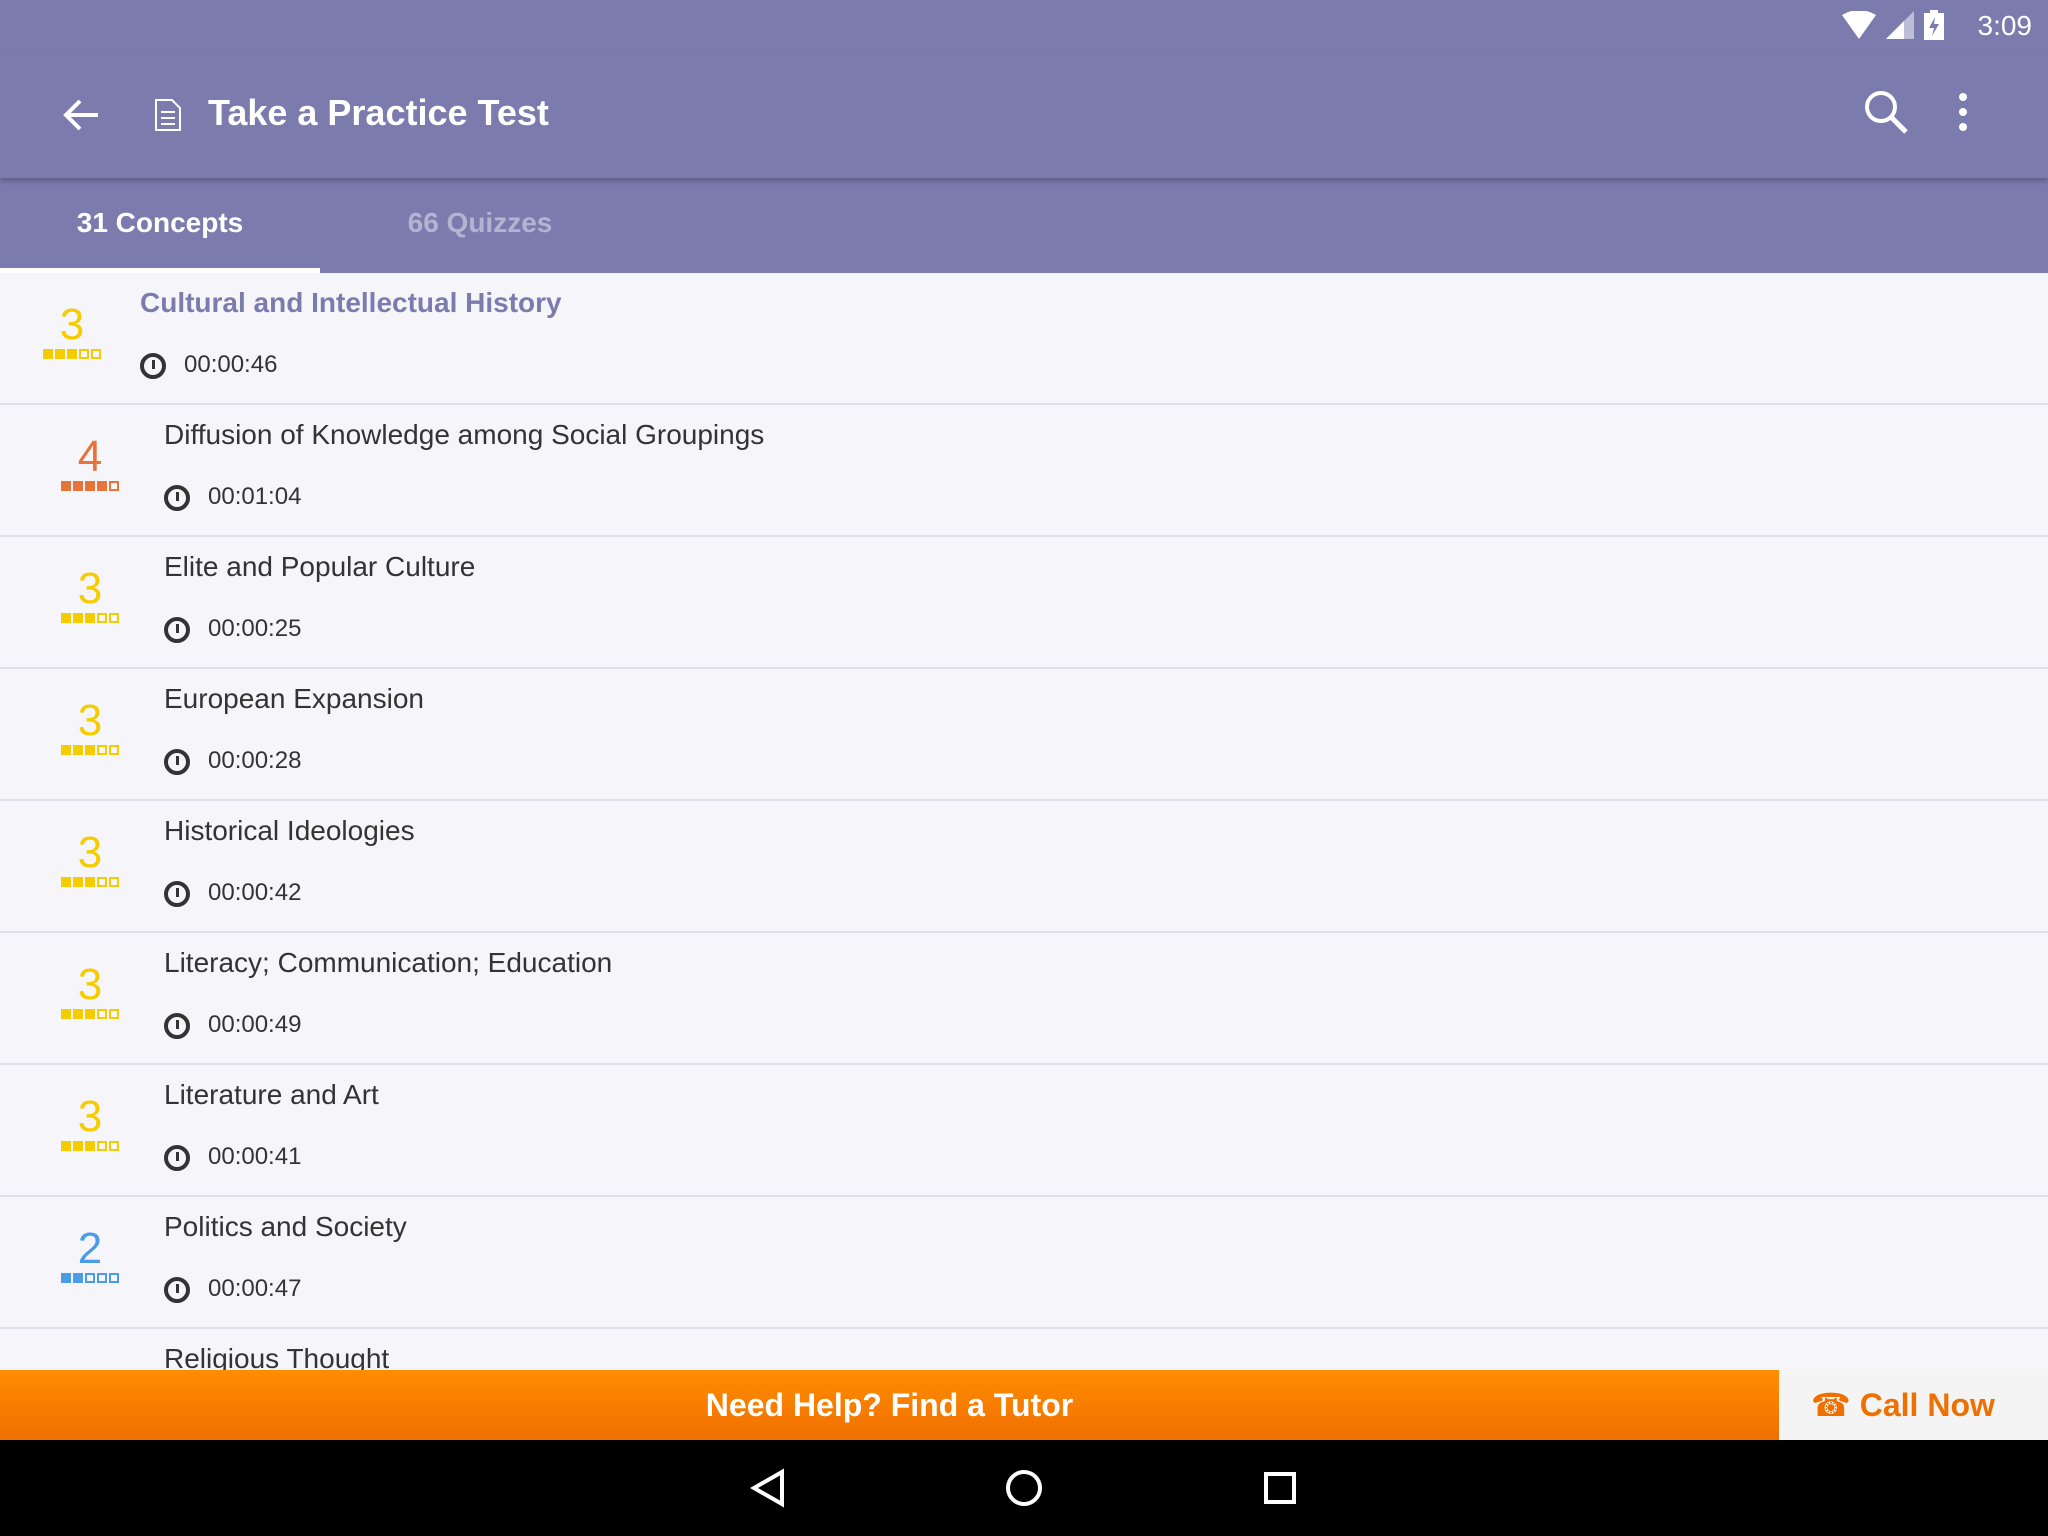  Describe the element at coordinates (1024, 1263) in the screenshot. I see `concept-row: 2 Politics and Society 00:00:47` at that location.